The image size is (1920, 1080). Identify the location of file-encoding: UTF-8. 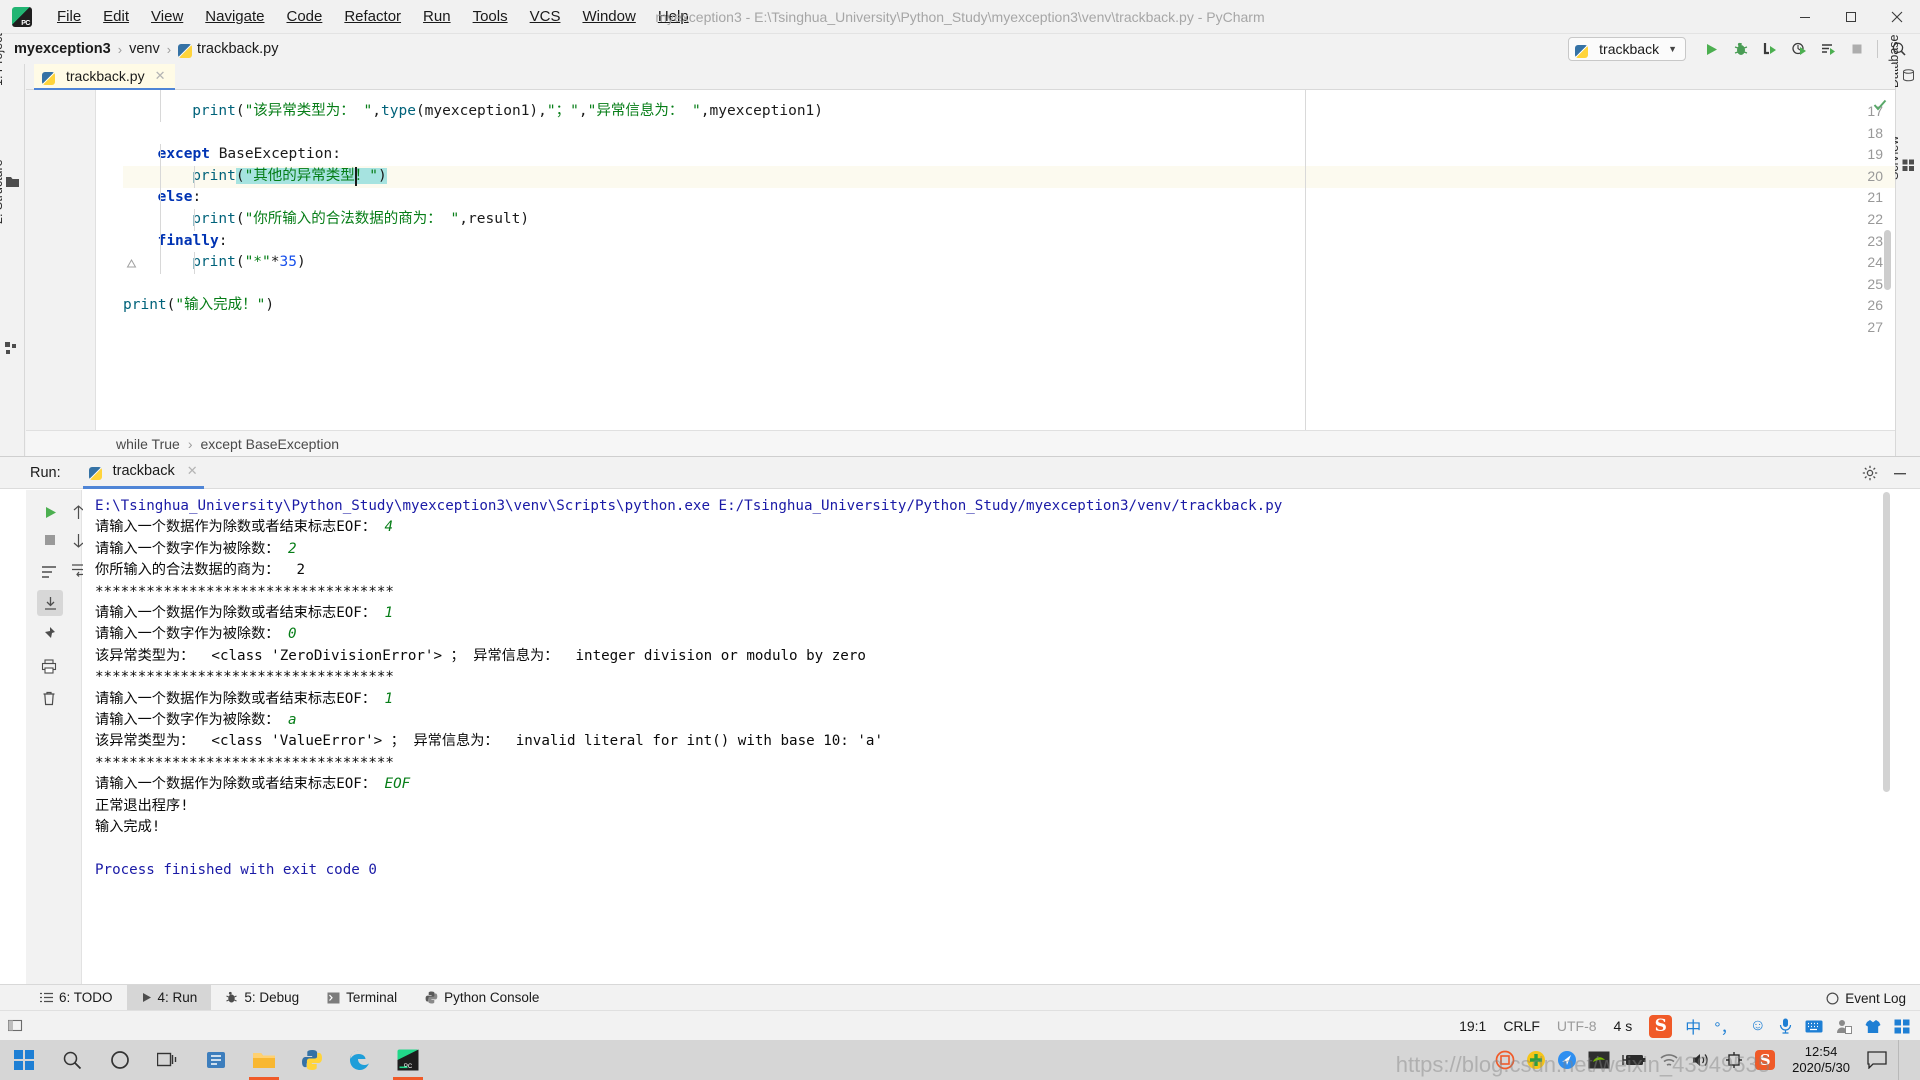
(1577, 1026).